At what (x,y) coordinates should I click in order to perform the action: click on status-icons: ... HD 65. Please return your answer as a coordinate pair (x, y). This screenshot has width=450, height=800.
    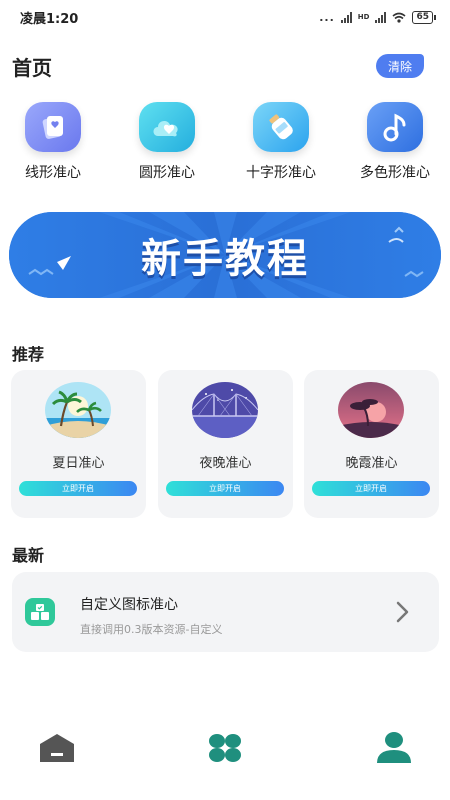
    Looking at the image, I should click on (377, 17).